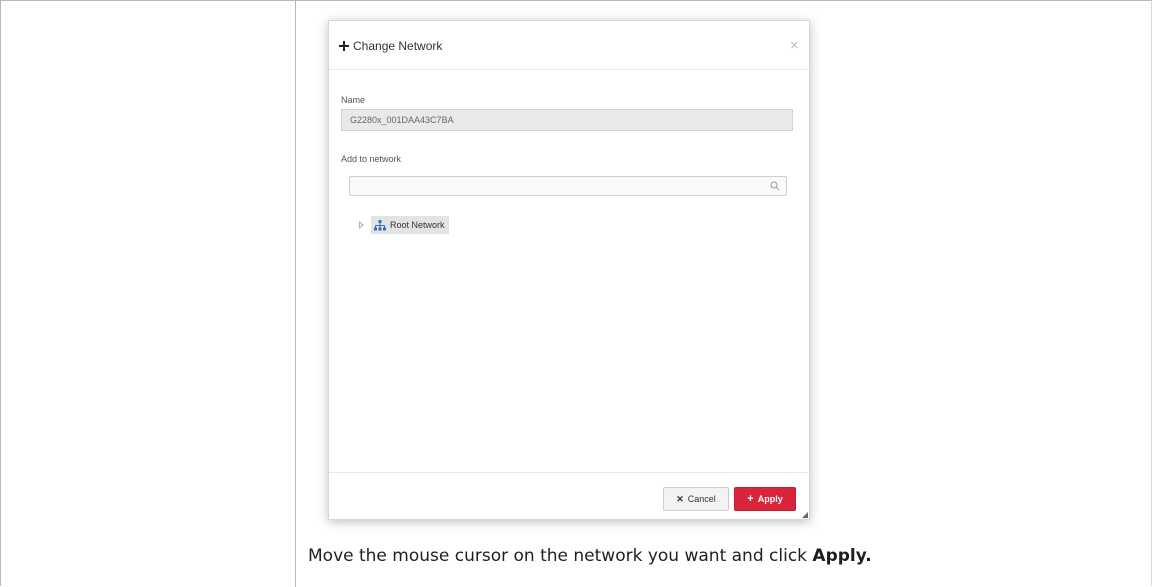 The height and width of the screenshot is (587, 1154). I want to click on resize-handle-icon, so click(805, 515).